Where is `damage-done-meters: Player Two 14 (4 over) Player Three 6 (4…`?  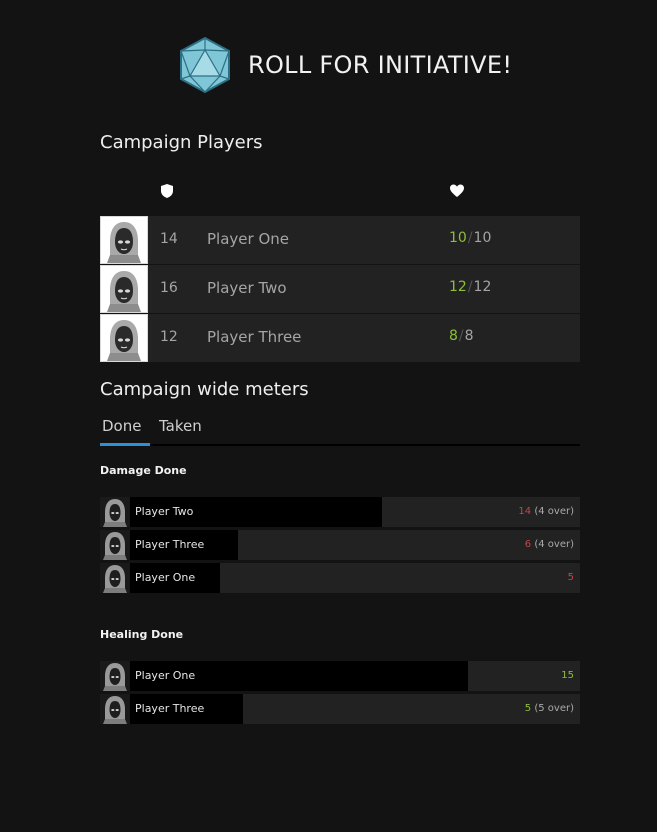 damage-done-meters: Player Two 14 (4 over) Player Three 6 (4… is located at coordinates (340, 546).